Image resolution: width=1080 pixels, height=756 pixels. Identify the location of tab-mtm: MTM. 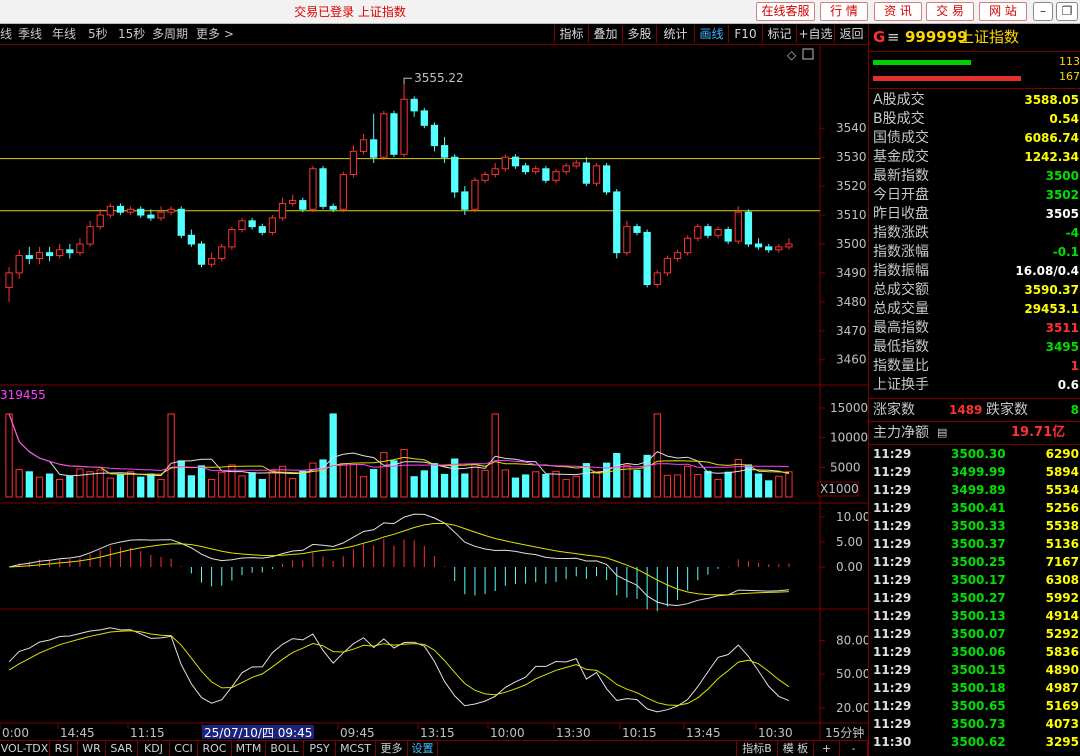
(249, 748).